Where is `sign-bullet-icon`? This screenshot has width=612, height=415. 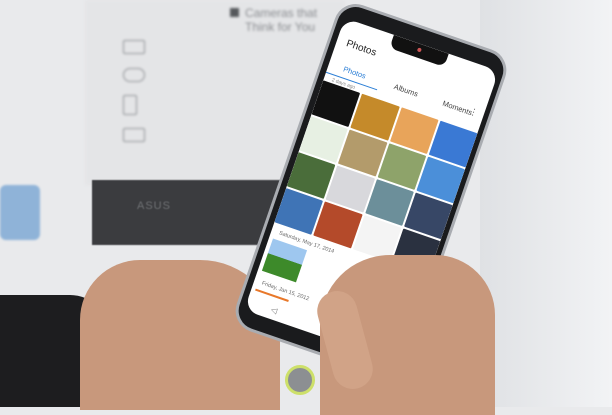
sign-bullet-icon is located at coordinates (234, 12).